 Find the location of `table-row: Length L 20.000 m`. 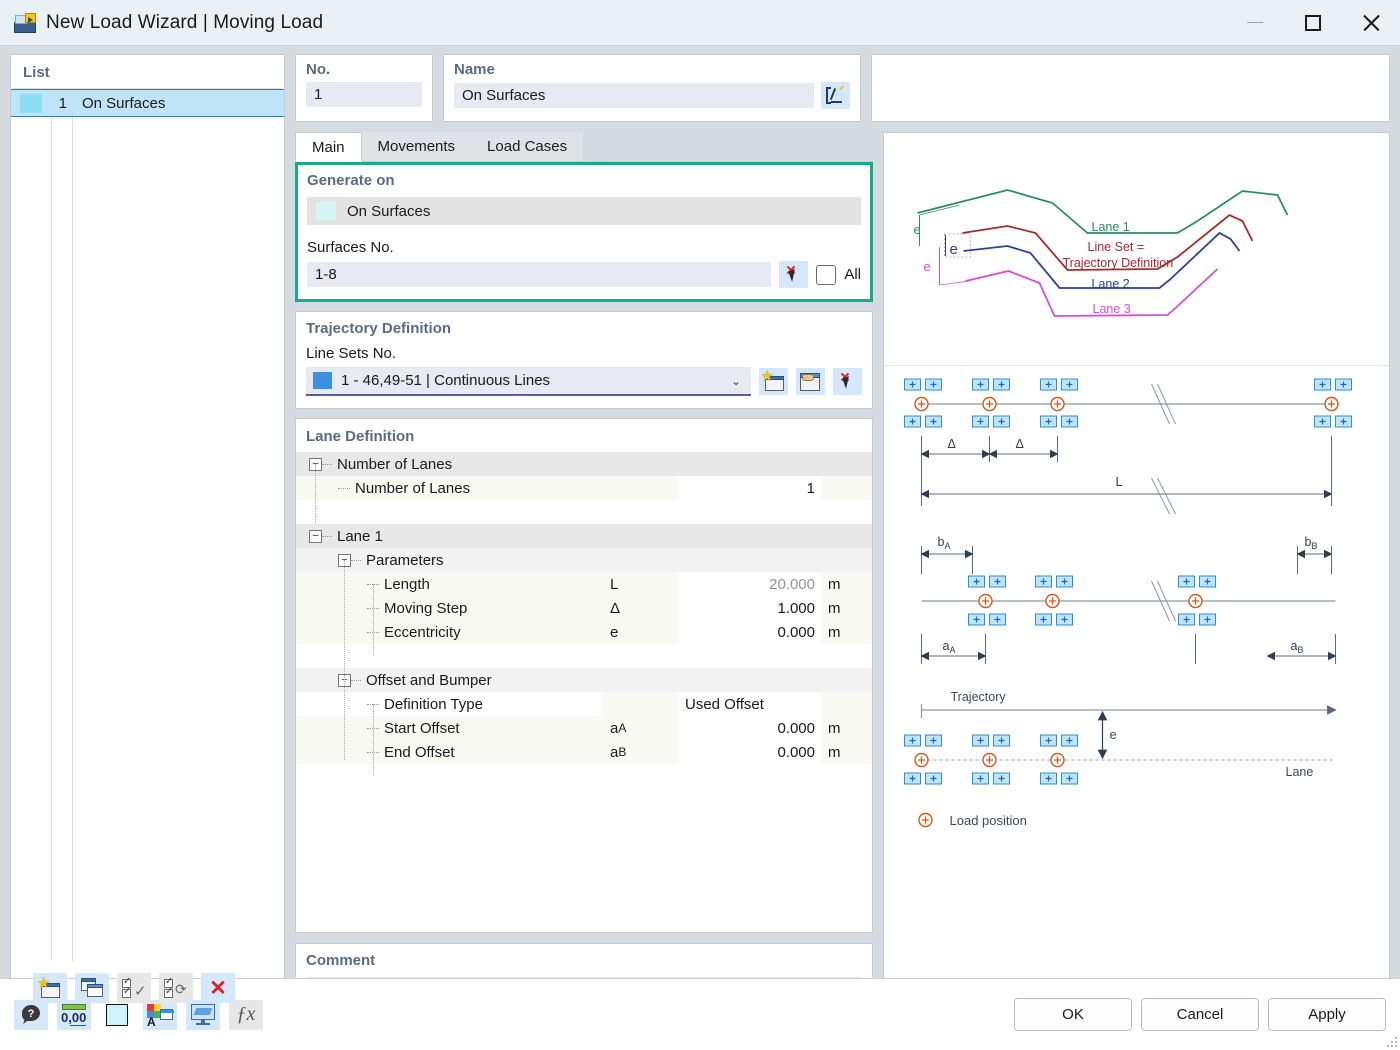

table-row: Length L 20.000 m is located at coordinates (584, 584).